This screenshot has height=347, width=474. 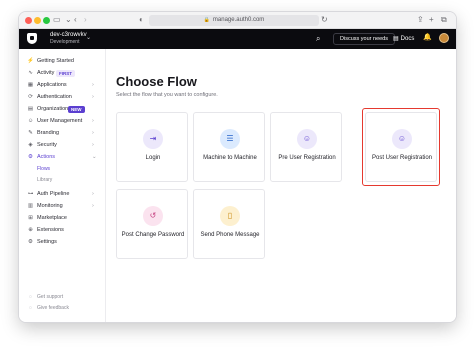 I want to click on give-feedback-label: Give feedback, so click(x=53, y=308).